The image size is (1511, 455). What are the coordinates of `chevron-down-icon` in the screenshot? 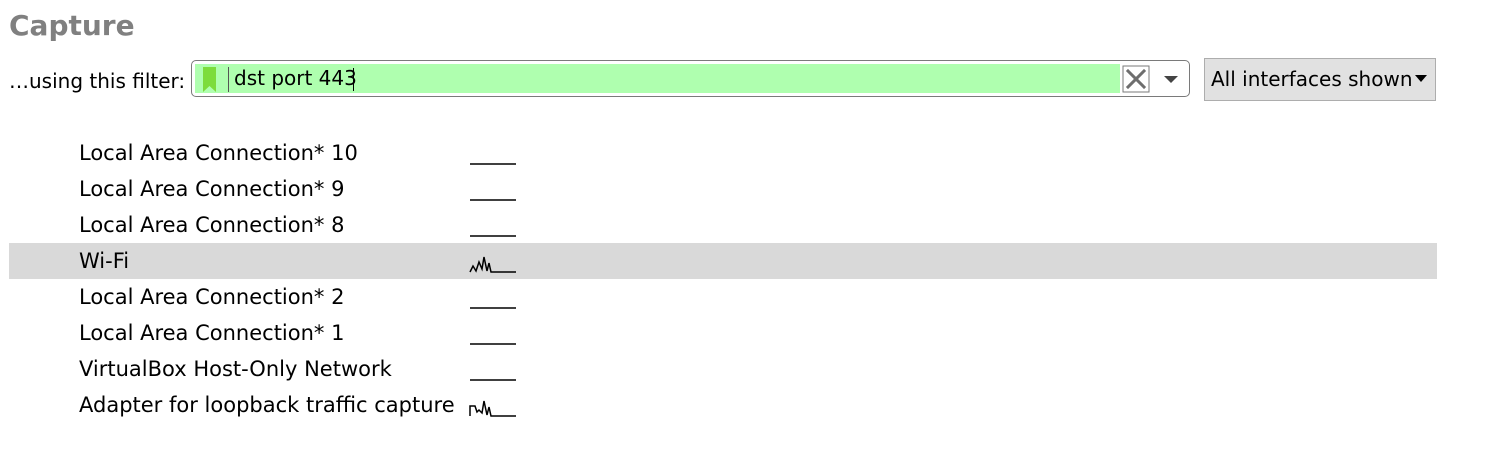 It's located at (1171, 79).